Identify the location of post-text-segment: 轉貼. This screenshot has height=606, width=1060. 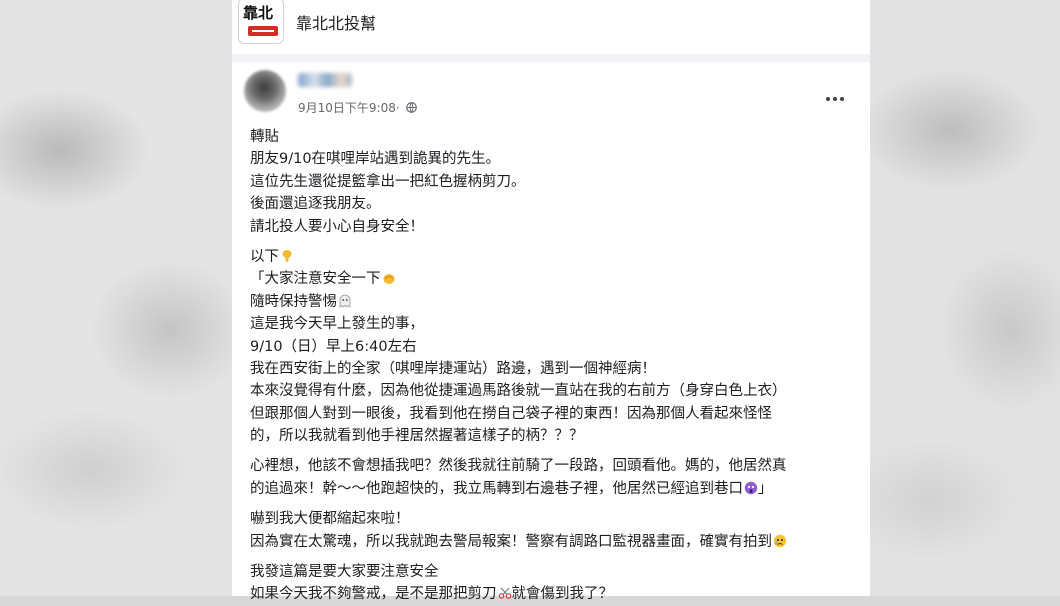
(264, 137).